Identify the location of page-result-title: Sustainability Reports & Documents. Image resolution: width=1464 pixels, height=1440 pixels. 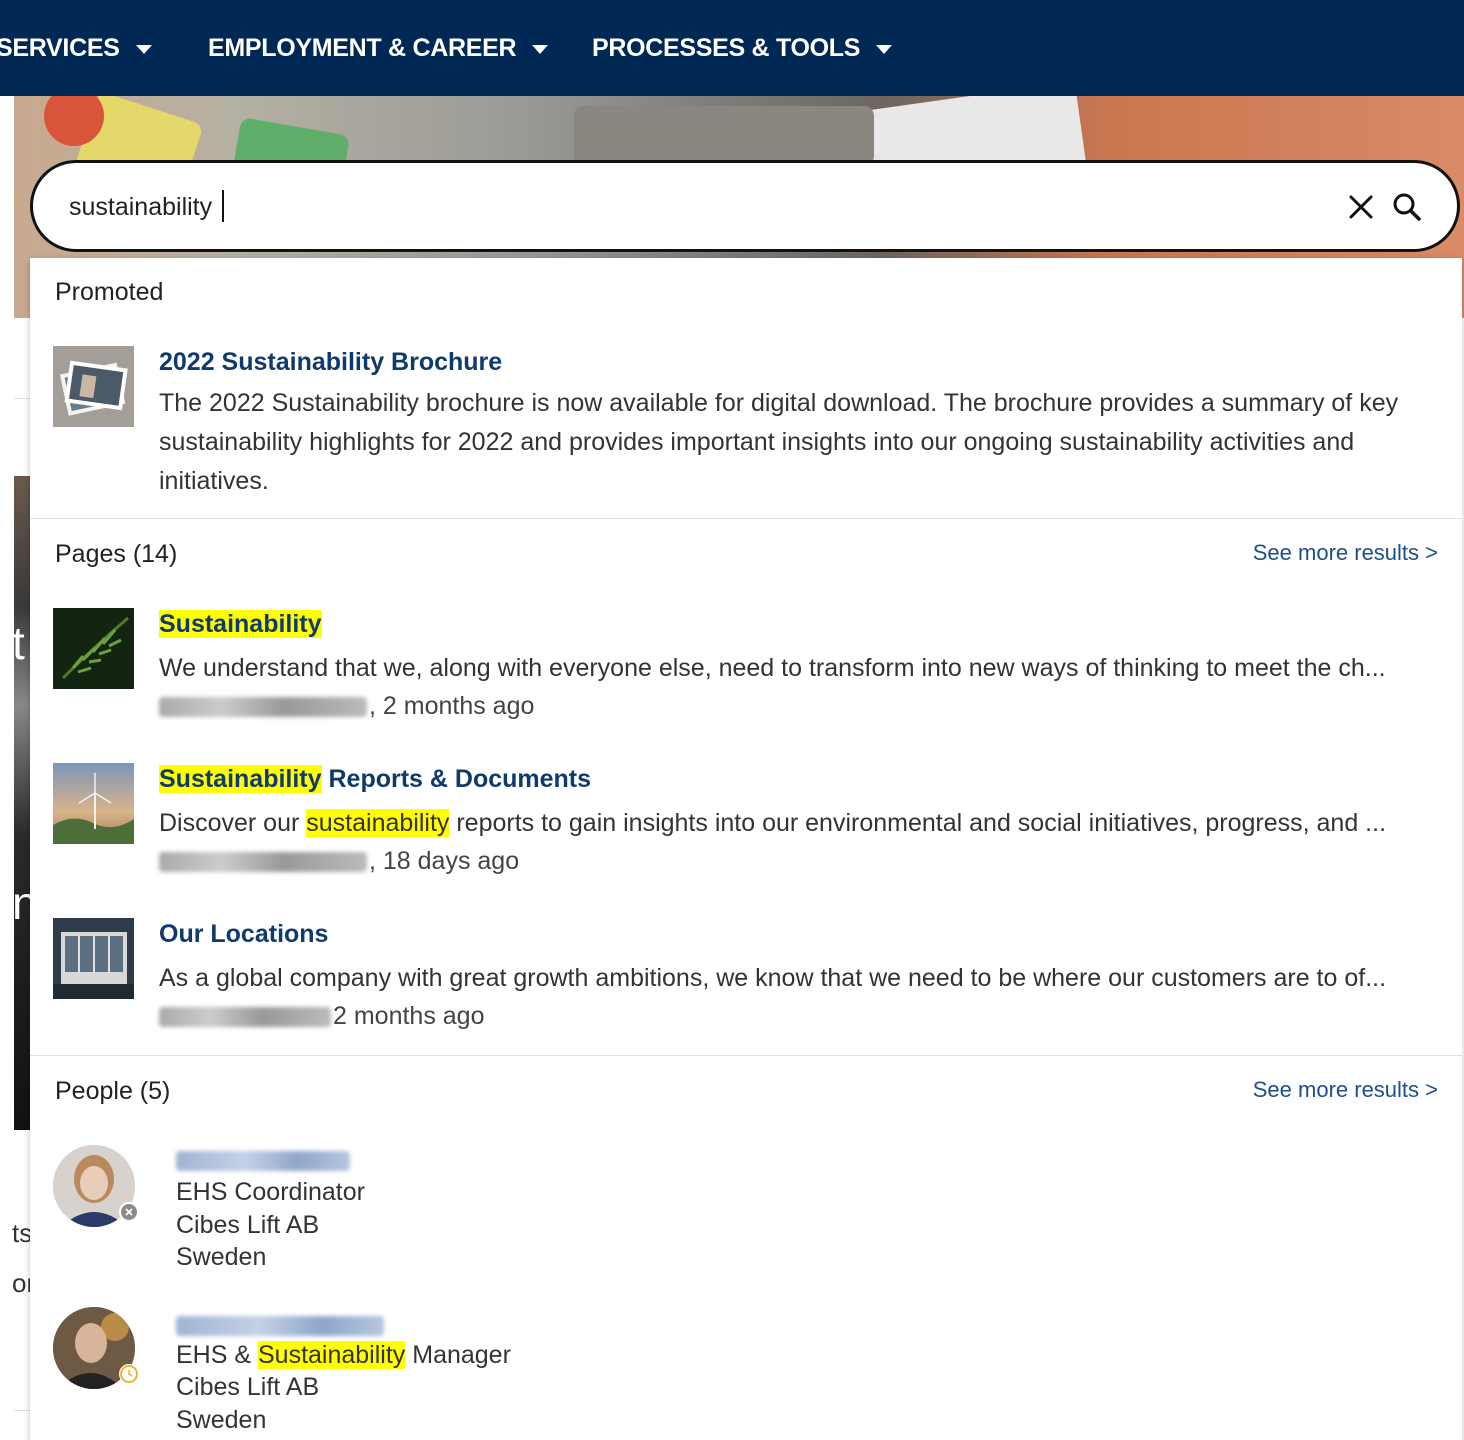
(375, 779).